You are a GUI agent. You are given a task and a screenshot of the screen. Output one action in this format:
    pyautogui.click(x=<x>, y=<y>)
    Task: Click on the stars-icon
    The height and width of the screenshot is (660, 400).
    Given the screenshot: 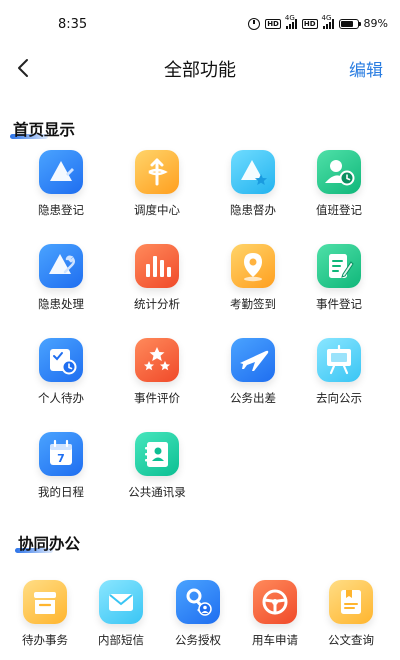 What is the action you would take?
    pyautogui.click(x=157, y=360)
    